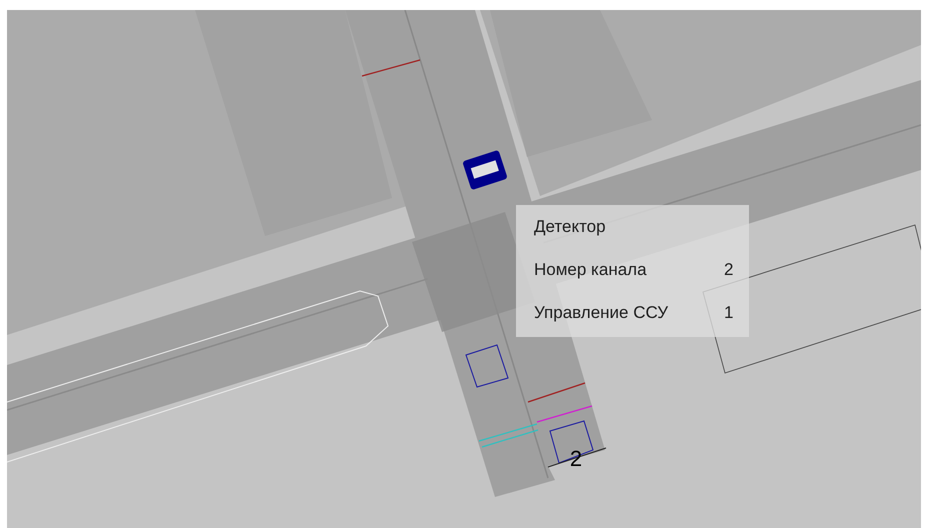 This screenshot has width=929, height=528. What do you see at coordinates (728, 313) in the screenshot?
I see `property-value: 1` at bounding box center [728, 313].